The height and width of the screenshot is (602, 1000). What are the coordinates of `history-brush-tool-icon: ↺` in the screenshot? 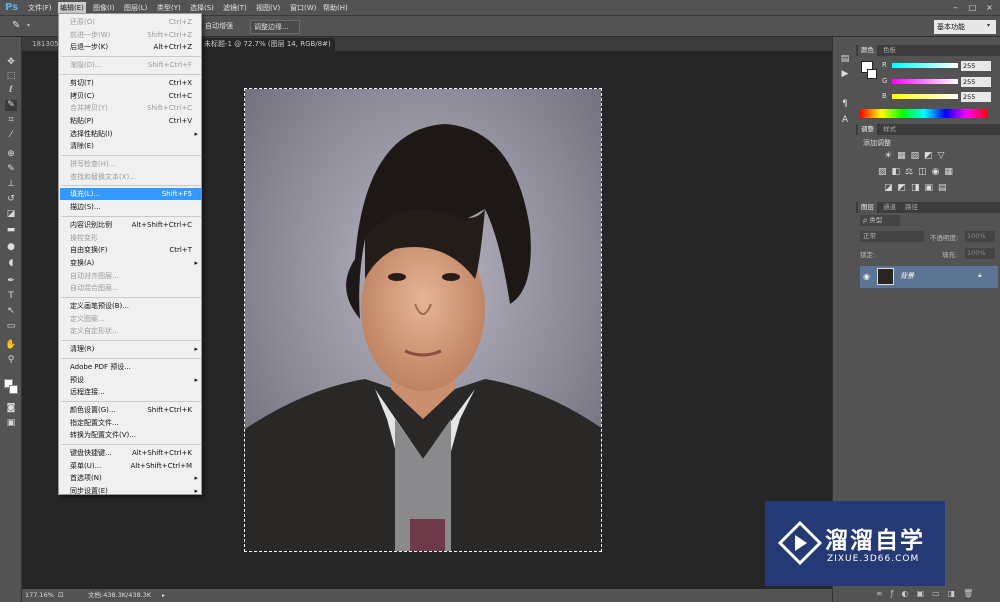 It's located at (11, 199).